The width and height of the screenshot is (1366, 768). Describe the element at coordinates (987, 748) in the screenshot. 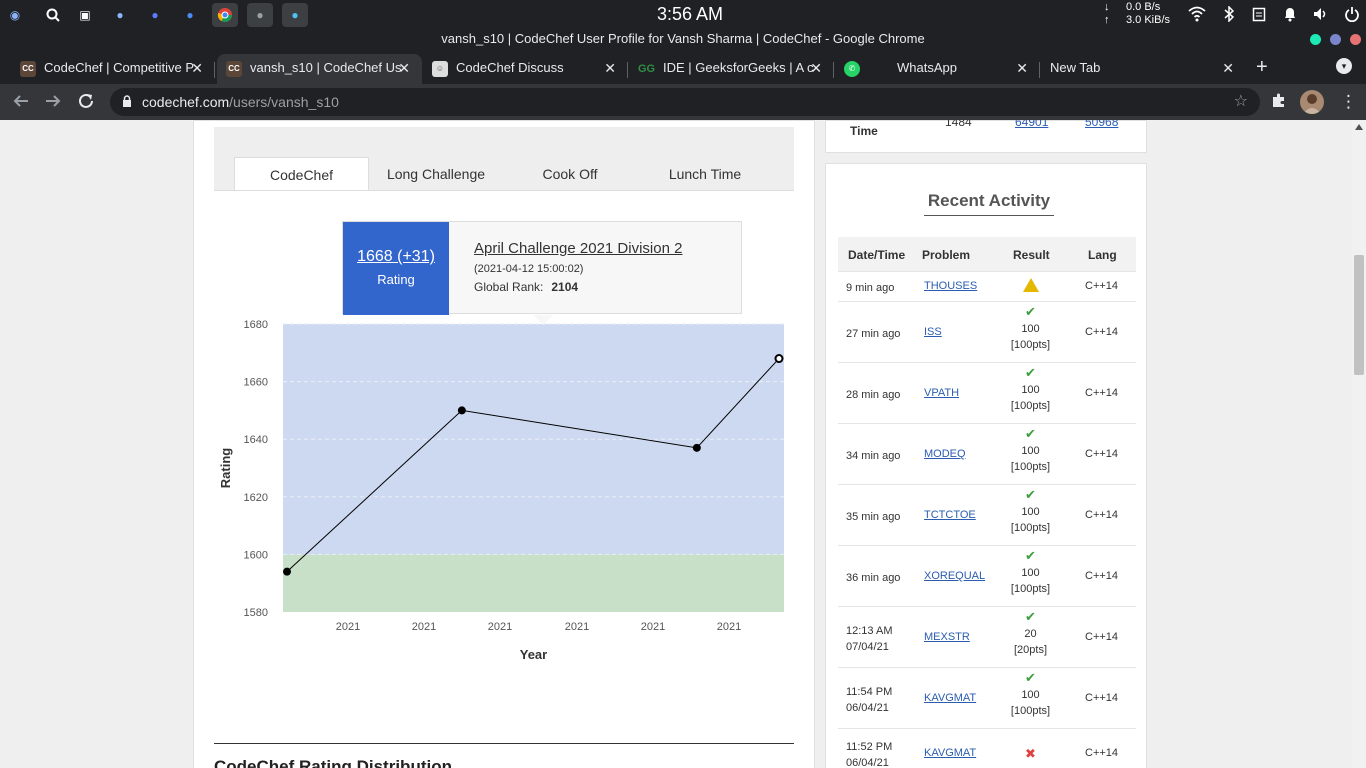

I see `activity-row: 11:52 PM 06/04/21 KAVGMAT ✖ C++14` at that location.